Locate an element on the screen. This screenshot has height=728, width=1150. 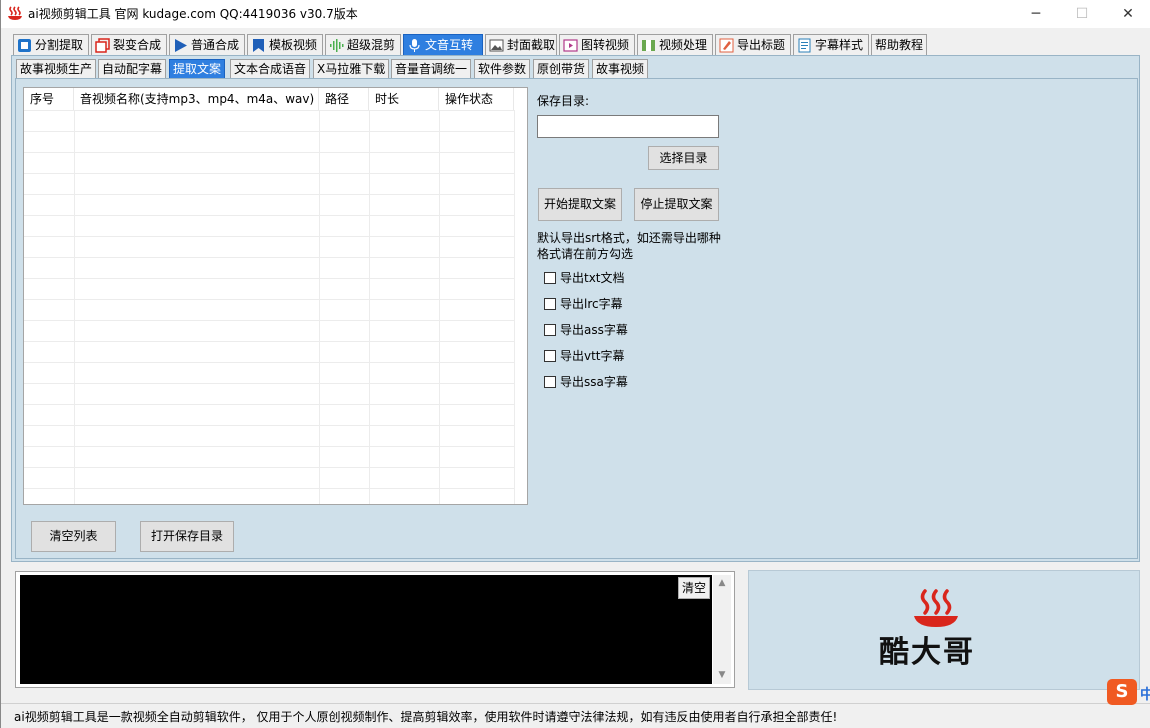
tab-split-extract: 分割提取 is located at coordinates (51, 45).